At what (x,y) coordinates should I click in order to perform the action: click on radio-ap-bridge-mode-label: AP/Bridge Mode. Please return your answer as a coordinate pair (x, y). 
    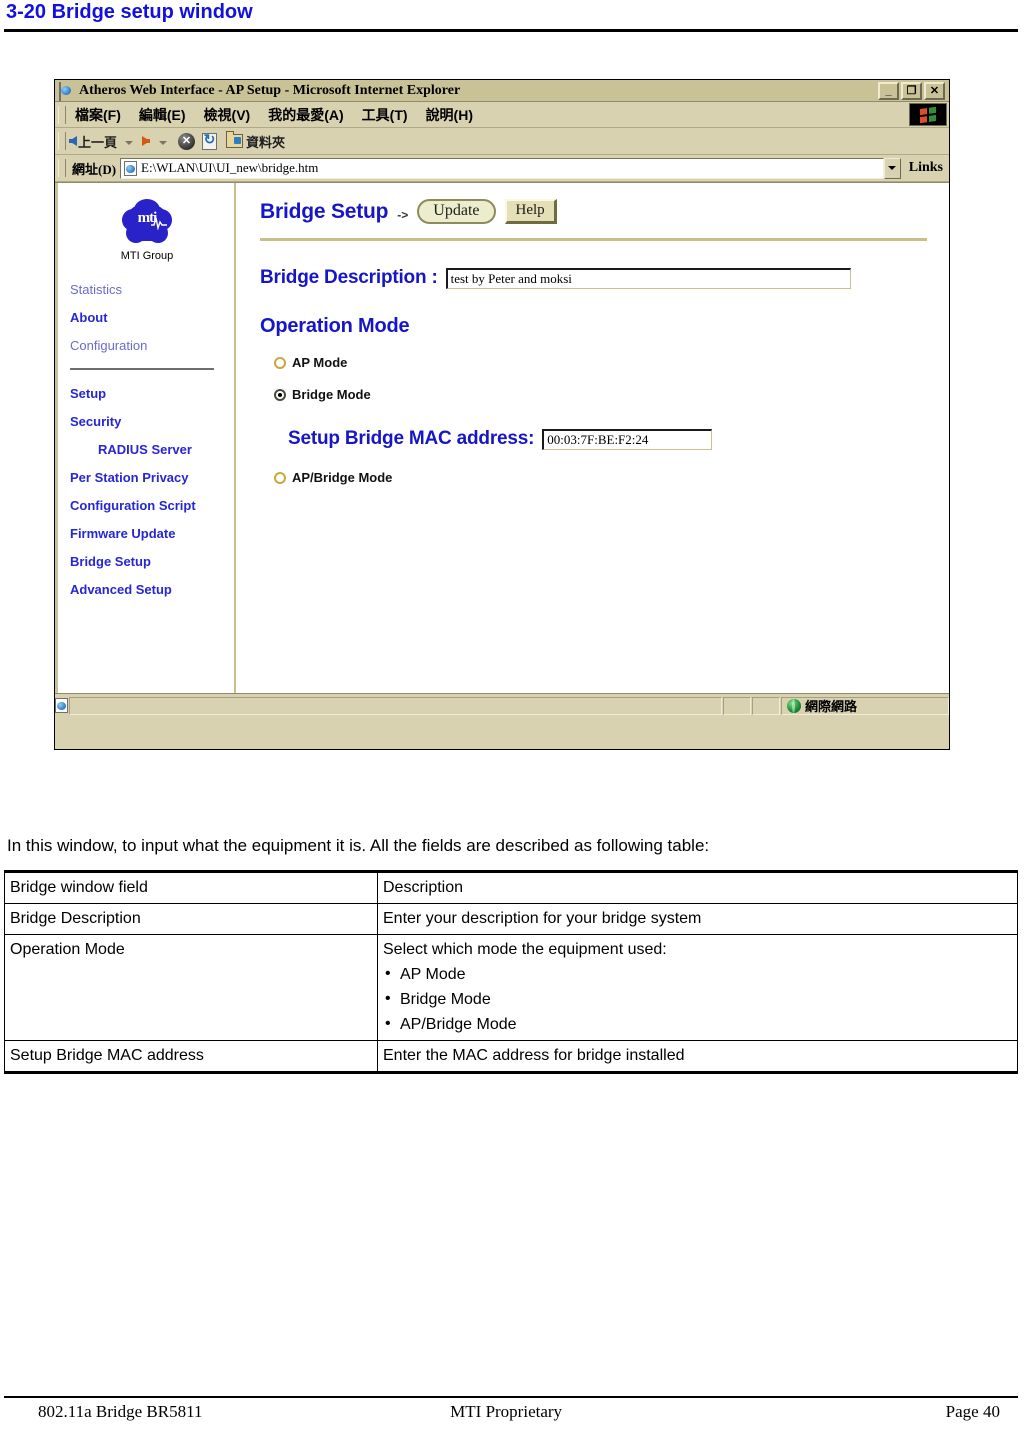
    Looking at the image, I should click on (342, 477).